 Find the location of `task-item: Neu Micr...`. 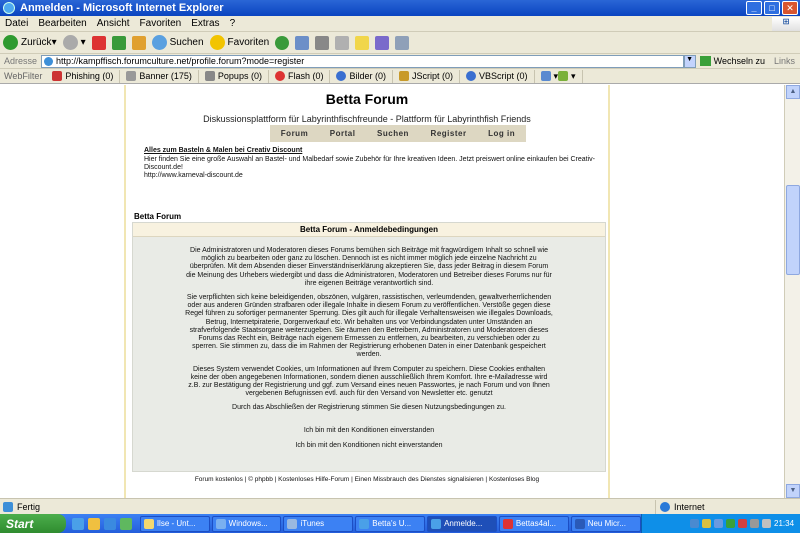

task-item: Neu Micr... is located at coordinates (605, 523).